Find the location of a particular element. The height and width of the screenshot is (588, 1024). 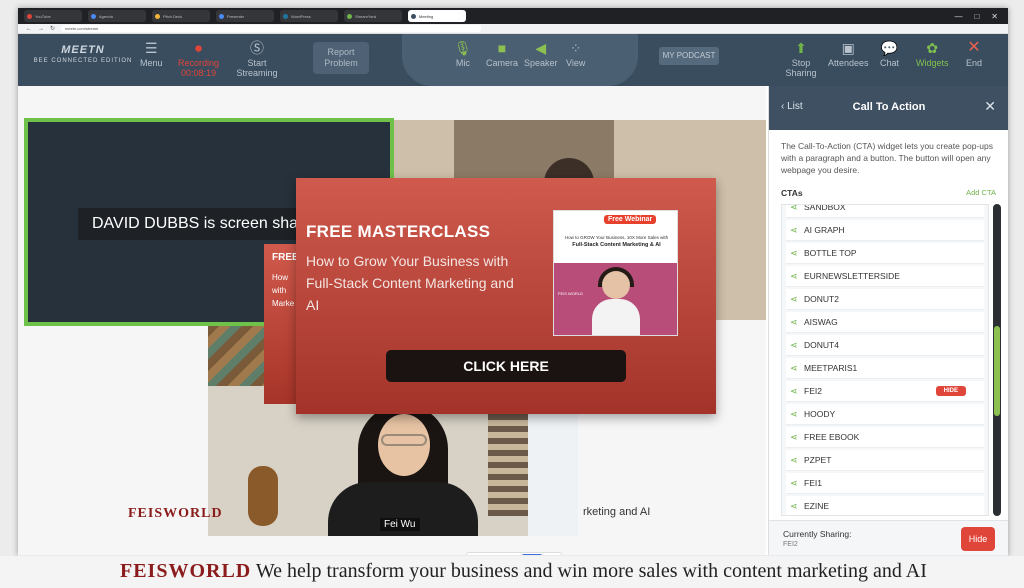

window-controls: — □ ✕ is located at coordinates (981, 16).